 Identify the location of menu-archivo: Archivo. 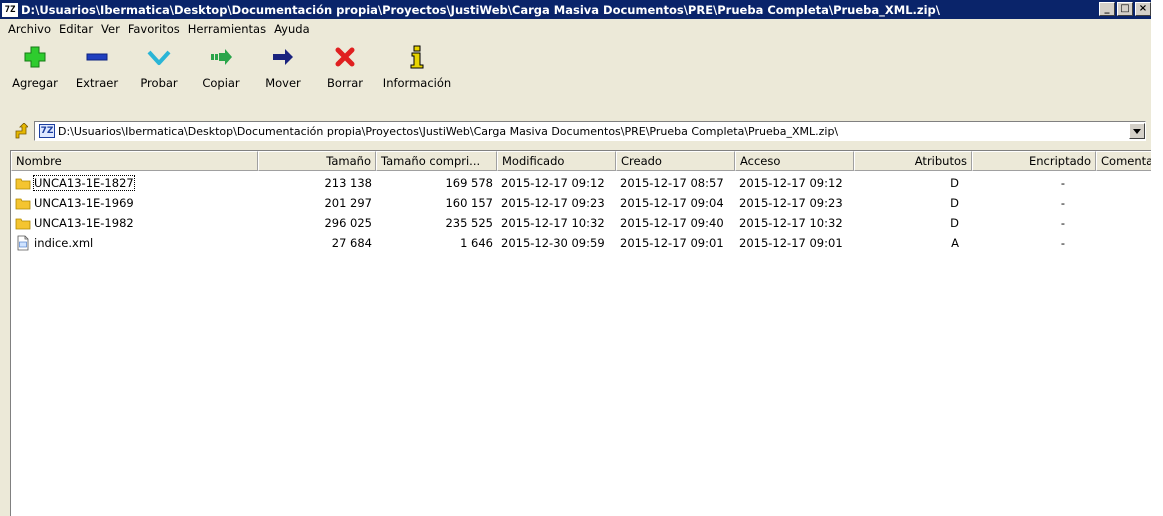
(29, 29).